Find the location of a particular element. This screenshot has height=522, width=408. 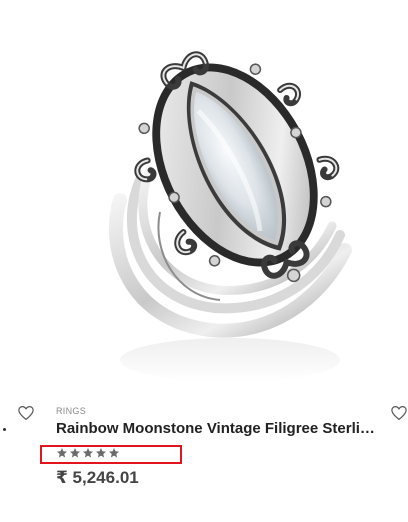

product-price: ₹ 5,246.01 is located at coordinates (97, 477).